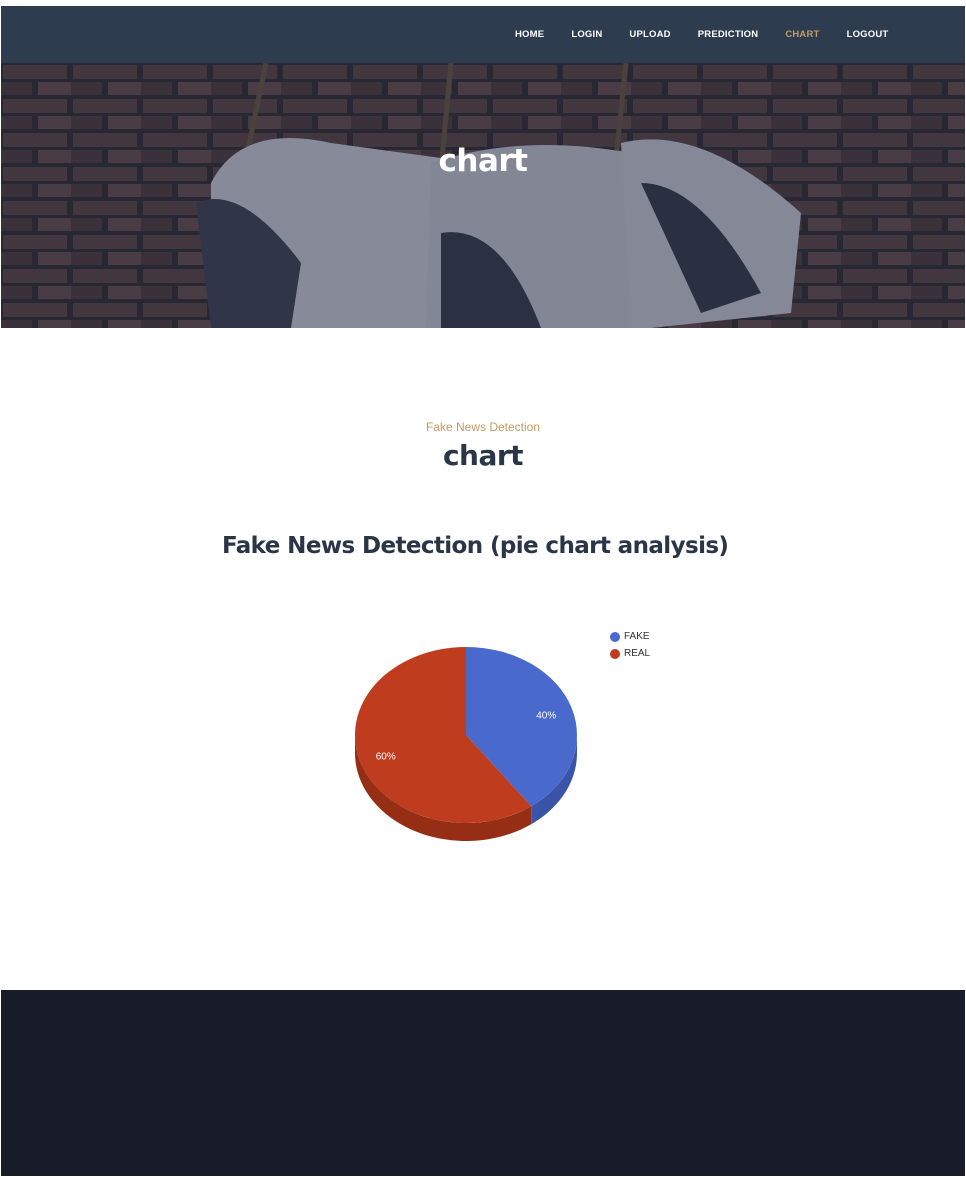 Image resolution: width=966 pixels, height=1182 pixels. Describe the element at coordinates (802, 34) in the screenshot. I see `nav-item-chart: CHART` at that location.